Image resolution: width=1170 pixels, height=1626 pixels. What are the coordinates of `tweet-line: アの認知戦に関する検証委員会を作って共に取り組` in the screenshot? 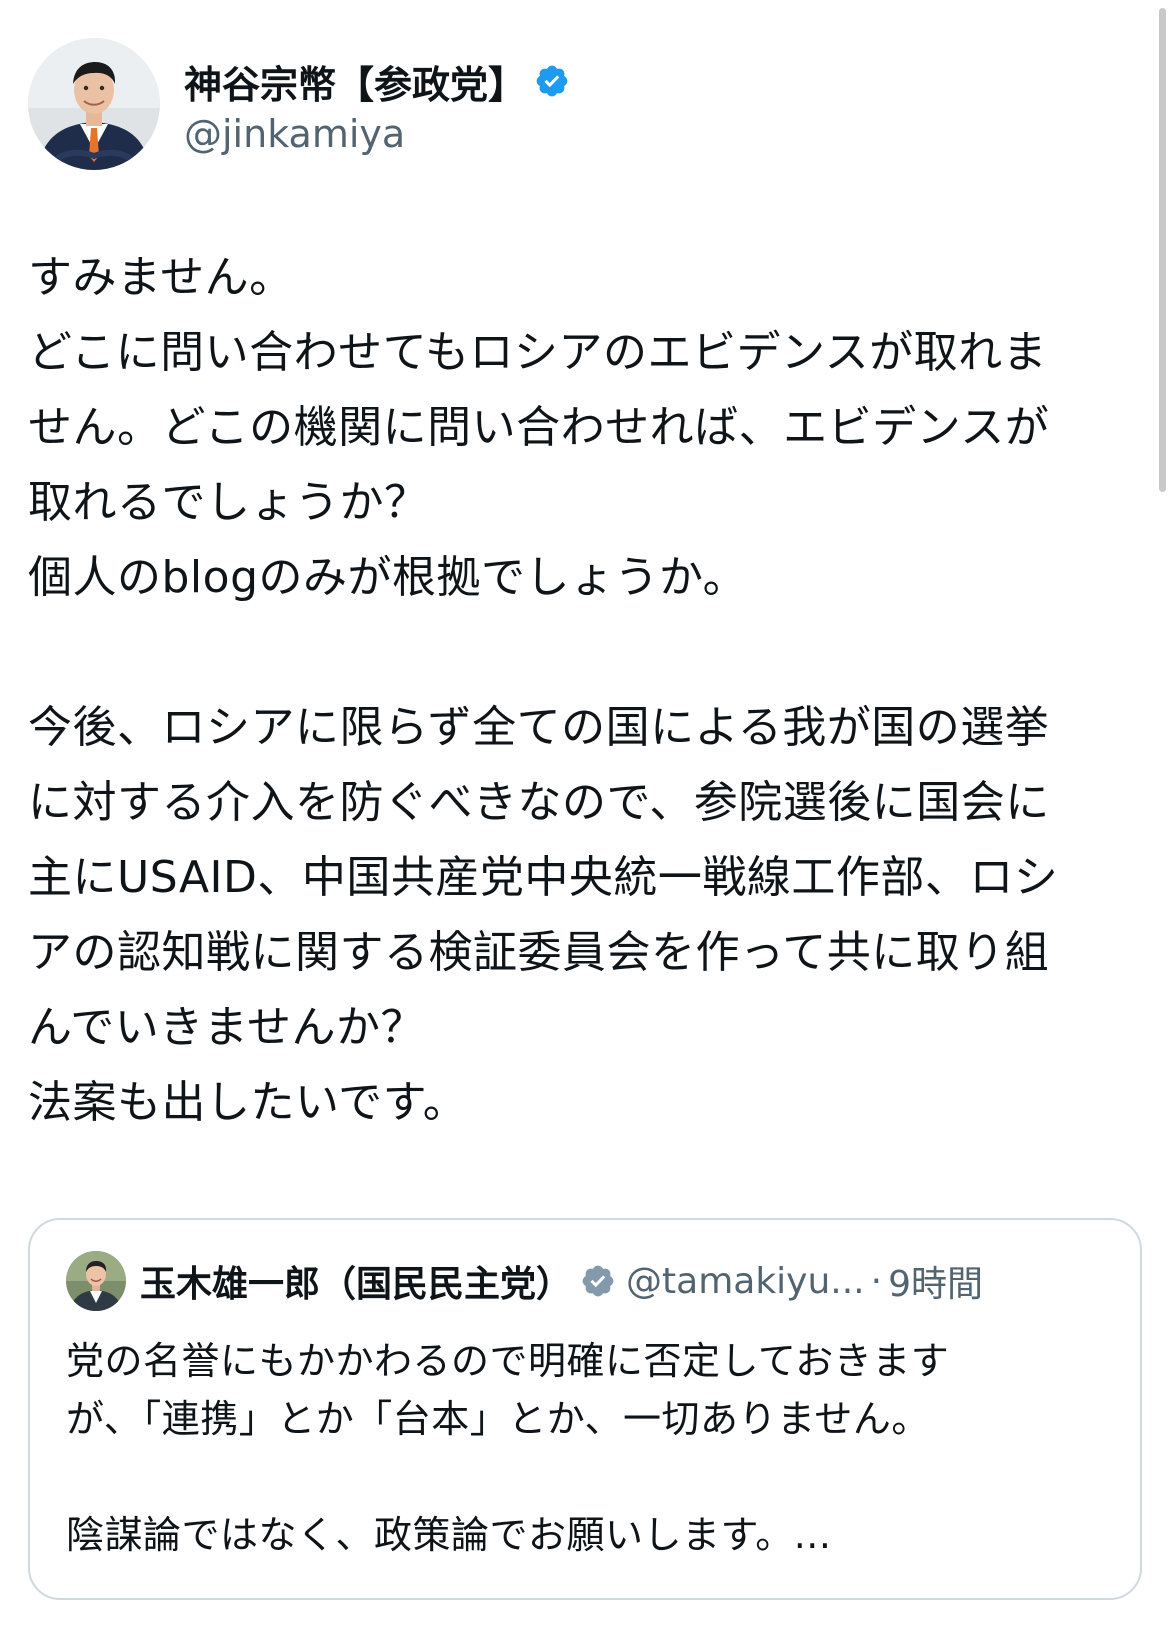 It's located at (539, 952).